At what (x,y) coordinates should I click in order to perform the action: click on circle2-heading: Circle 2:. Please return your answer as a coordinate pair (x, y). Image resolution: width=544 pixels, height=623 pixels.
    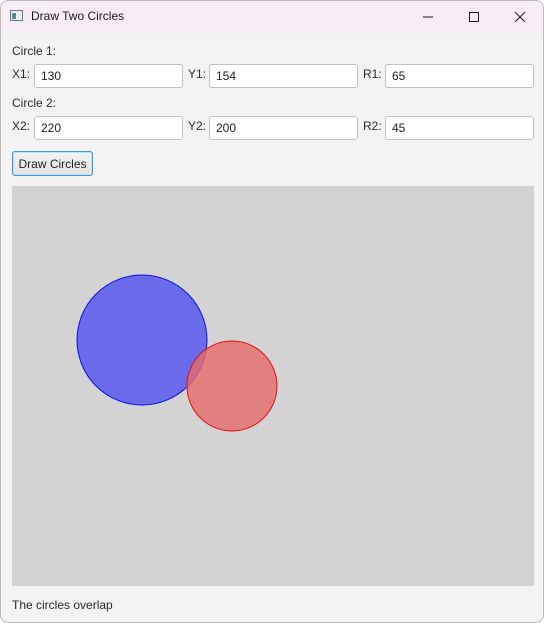
    Looking at the image, I should click on (34, 103).